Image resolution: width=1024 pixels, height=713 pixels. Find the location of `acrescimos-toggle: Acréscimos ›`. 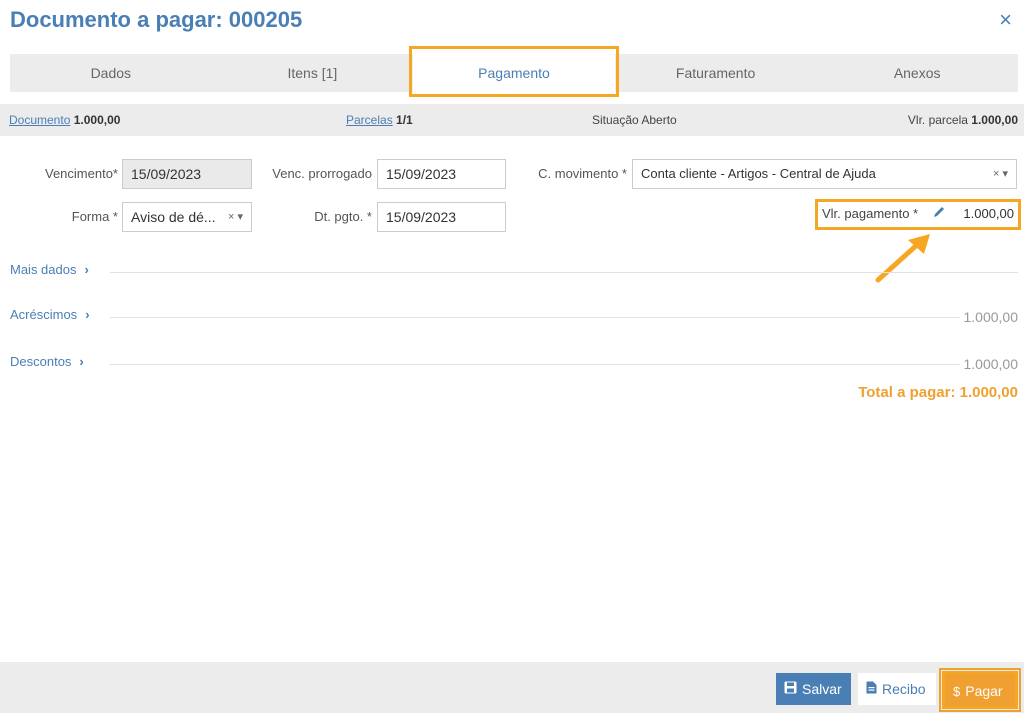

acrescimos-toggle: Acréscimos › is located at coordinates (50, 314).